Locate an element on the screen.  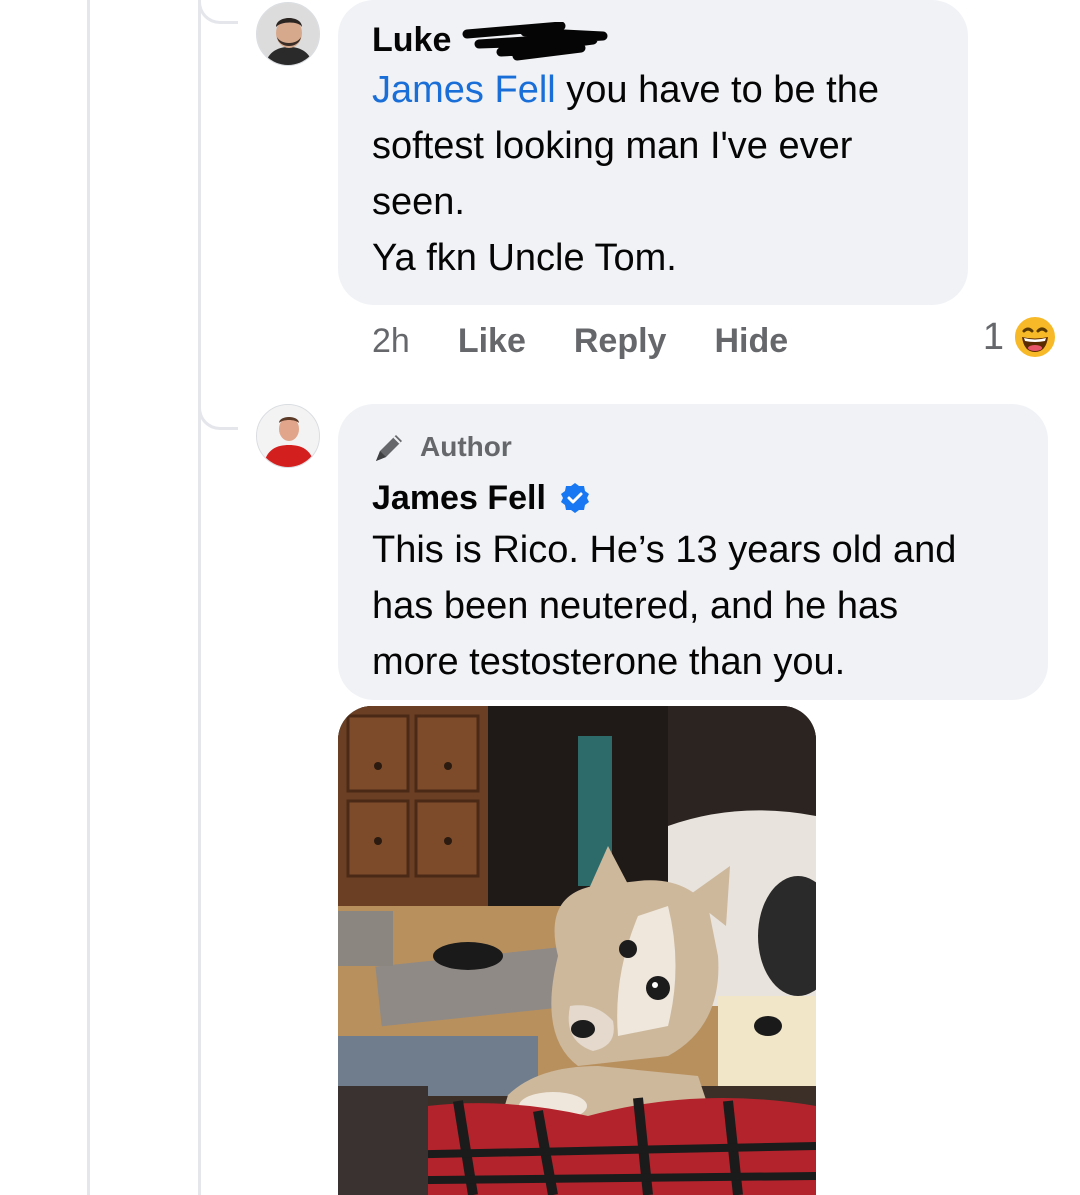
comment-text-line: more testosterone than you. is located at coordinates (609, 662).